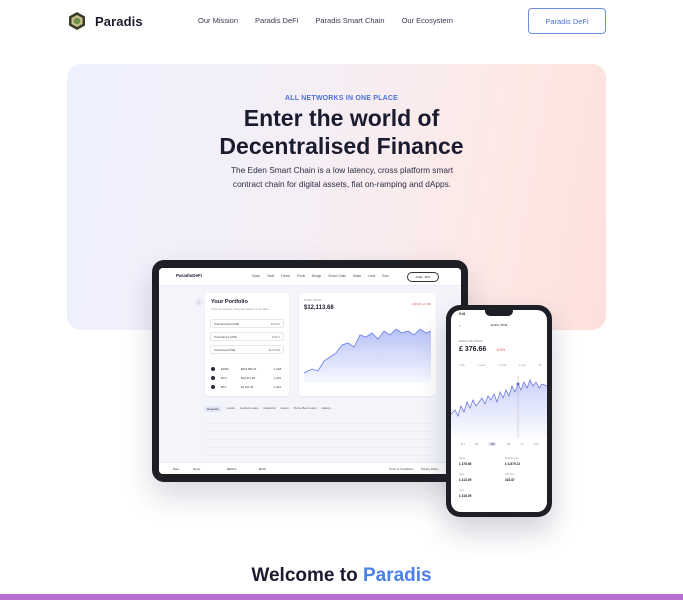 The height and width of the screenshot is (600, 683). I want to click on tablet-area-chart, so click(367, 355).